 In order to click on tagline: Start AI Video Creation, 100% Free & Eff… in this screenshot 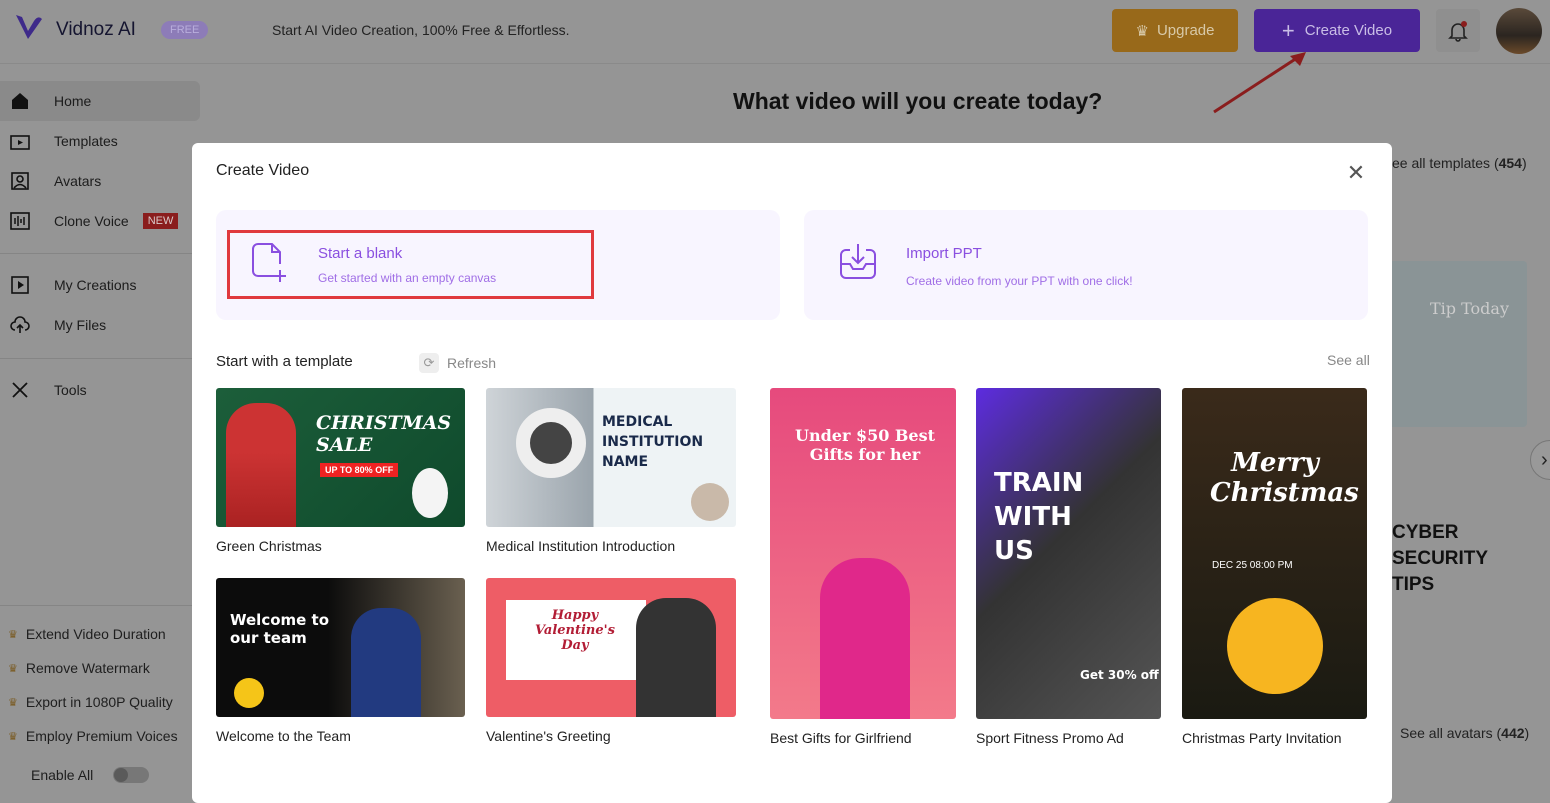, I will do `click(421, 30)`.